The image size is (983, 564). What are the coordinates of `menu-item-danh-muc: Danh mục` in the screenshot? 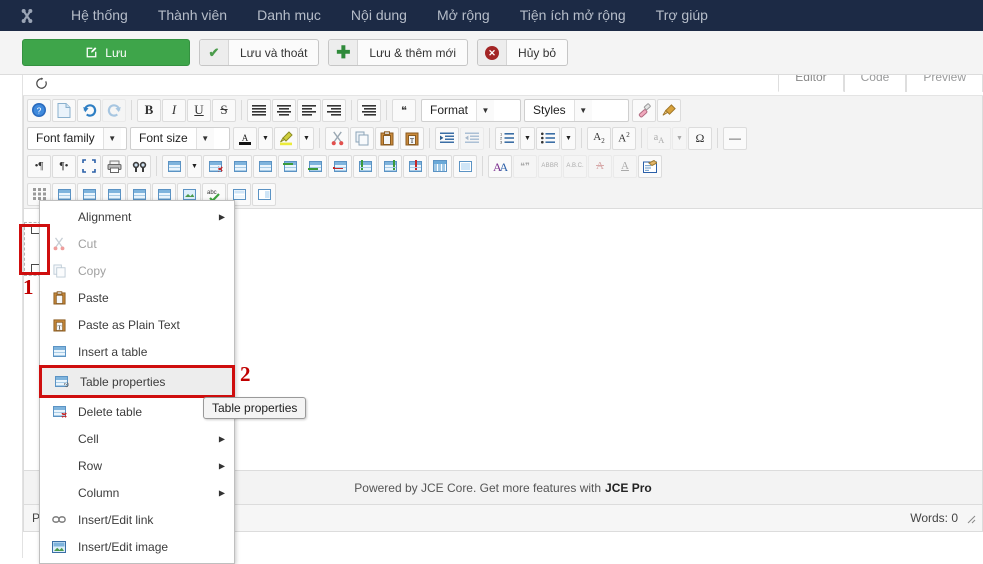 It's located at (289, 15).